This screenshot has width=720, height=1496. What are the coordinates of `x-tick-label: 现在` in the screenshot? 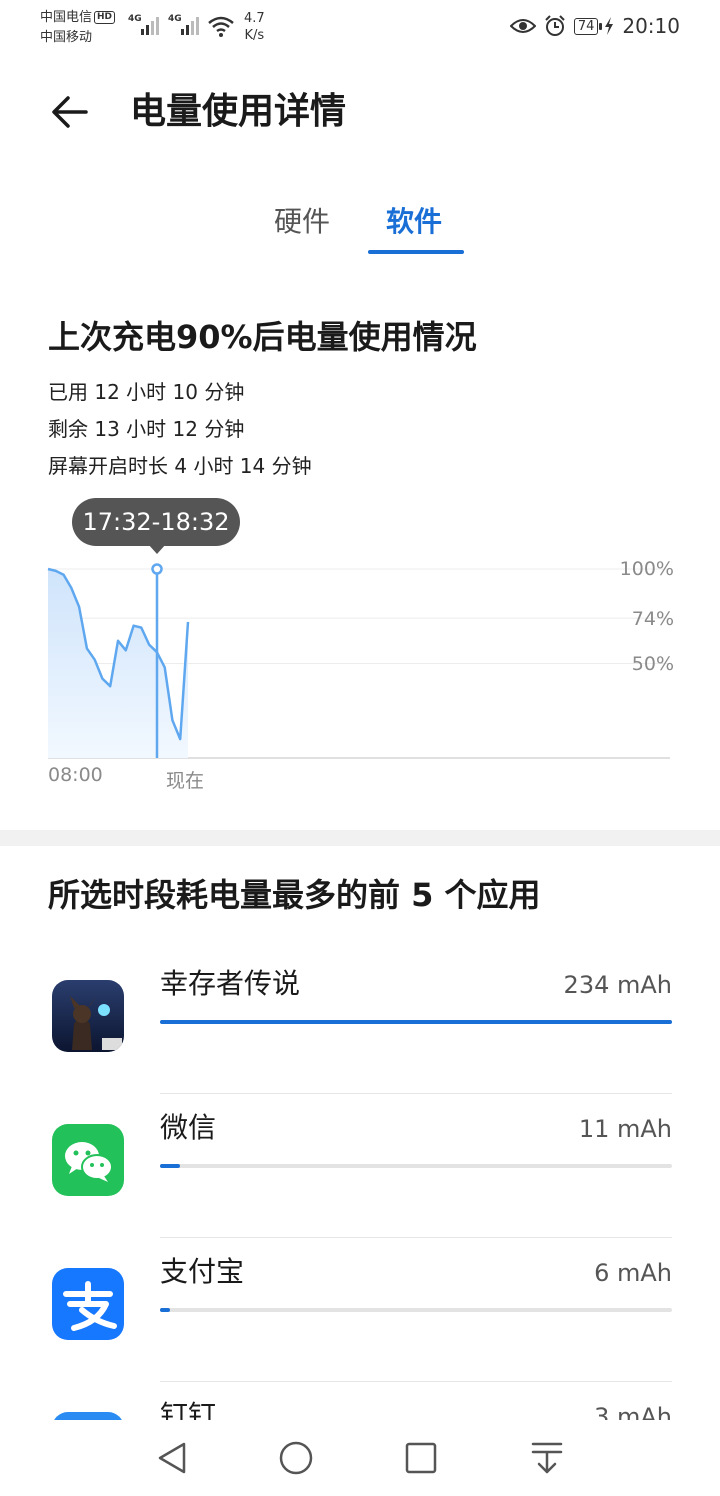 It's located at (185, 781).